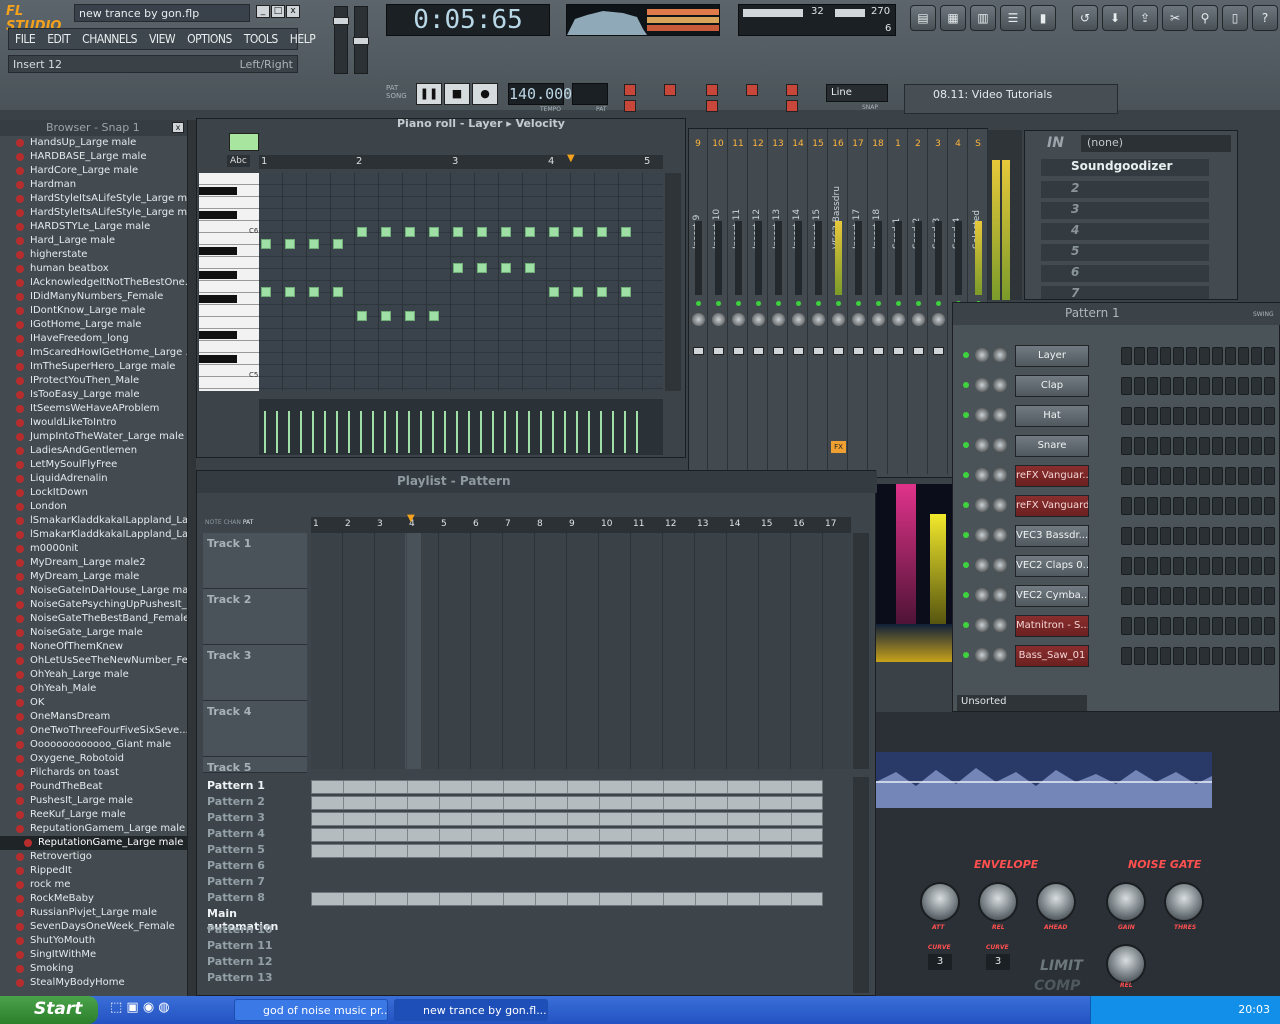 The width and height of the screenshot is (1280, 1024). Describe the element at coordinates (109, 39) in the screenshot. I see `menu-channels: CHANNELS` at that location.